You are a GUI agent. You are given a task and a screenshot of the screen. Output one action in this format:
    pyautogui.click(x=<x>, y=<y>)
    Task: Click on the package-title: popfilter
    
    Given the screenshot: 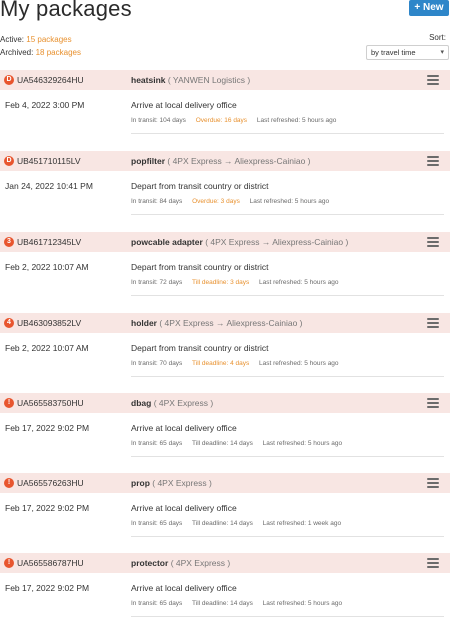 What is the action you would take?
    pyautogui.click(x=148, y=161)
    